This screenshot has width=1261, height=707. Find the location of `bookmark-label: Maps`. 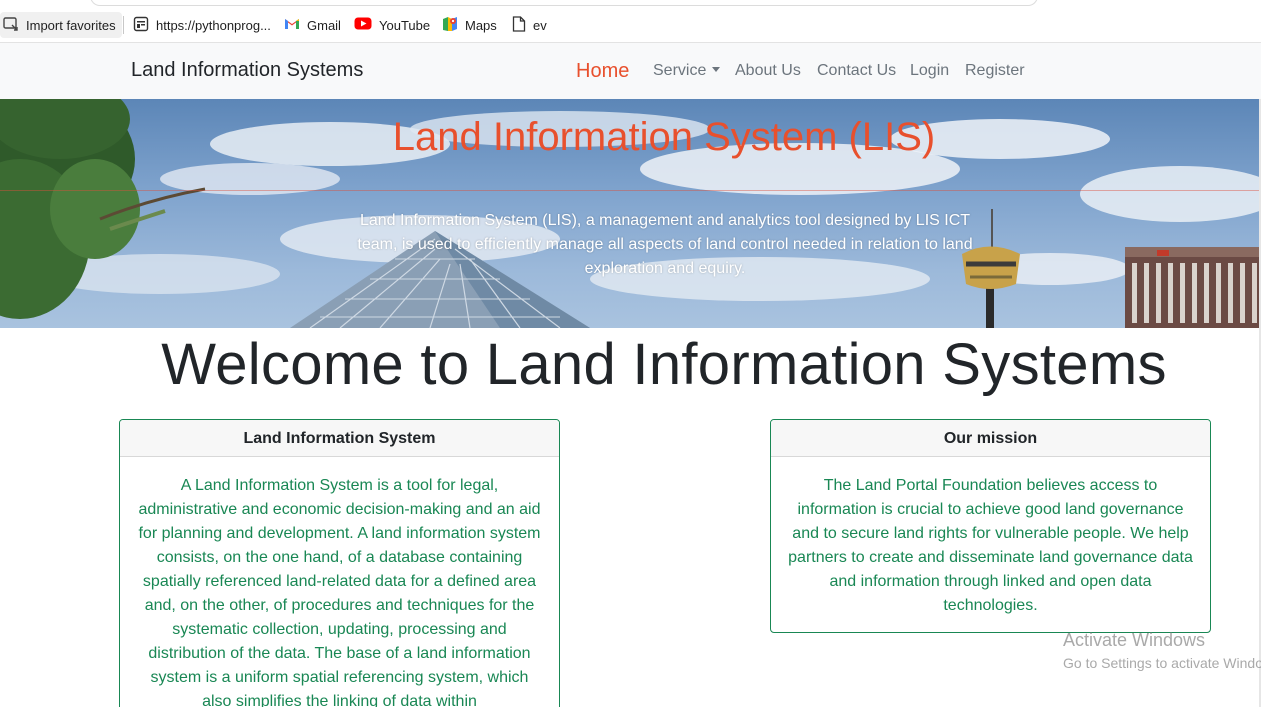

bookmark-label: Maps is located at coordinates (481, 25).